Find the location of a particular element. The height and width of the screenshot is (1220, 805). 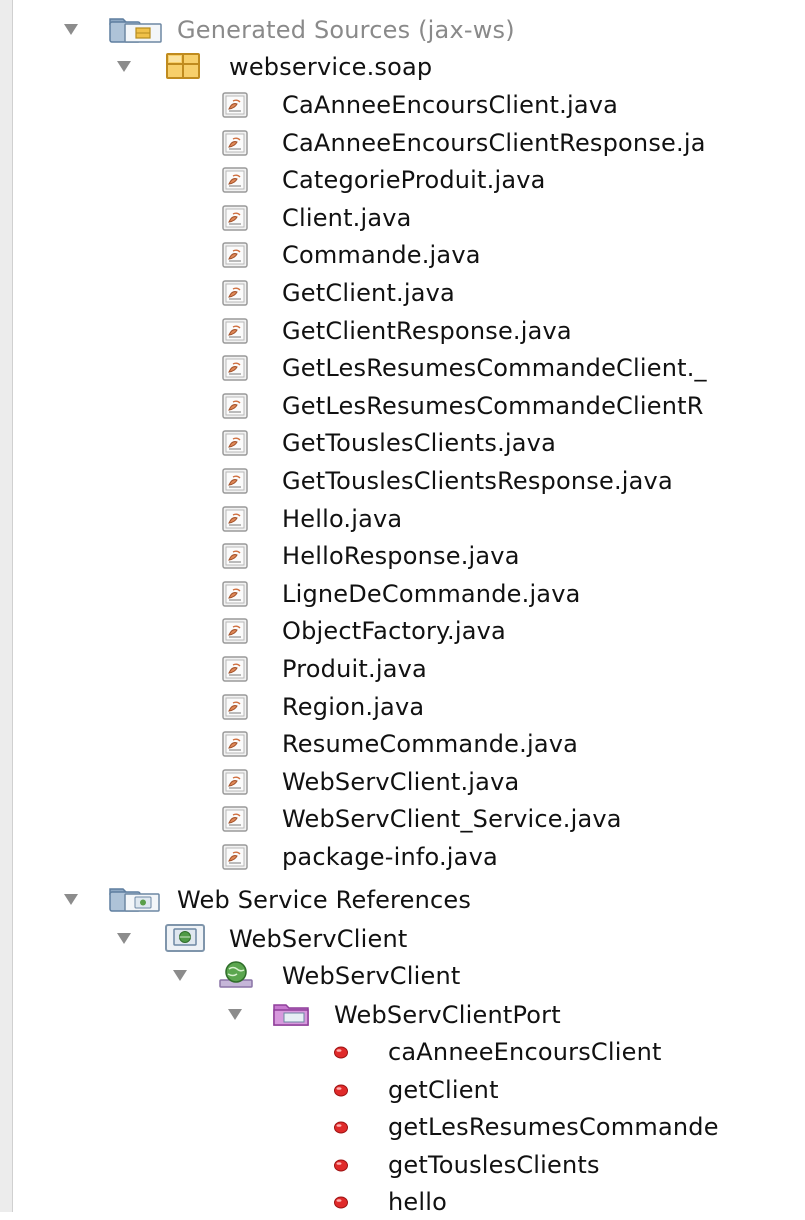

tree-node-label: webservice.soap is located at coordinates (331, 67).